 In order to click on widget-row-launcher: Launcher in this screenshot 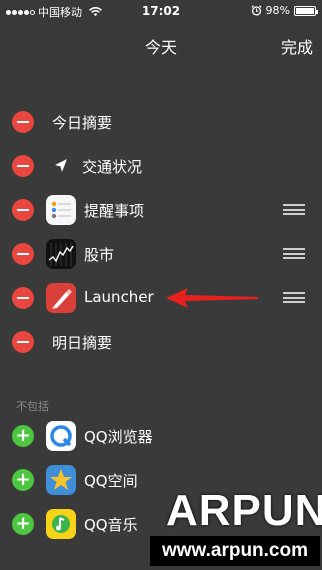, I will do `click(161, 298)`.